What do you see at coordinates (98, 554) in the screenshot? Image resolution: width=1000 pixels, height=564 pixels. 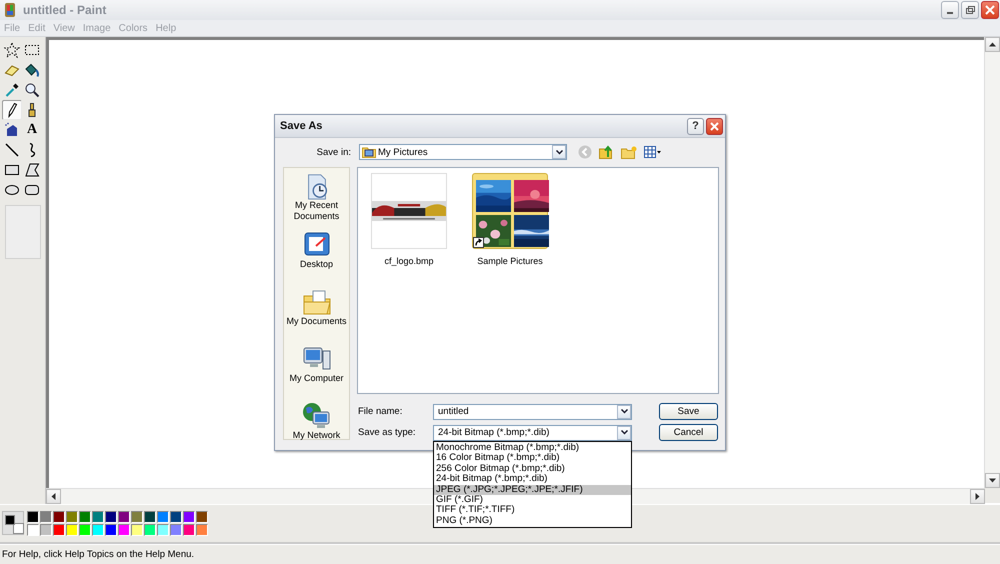 I see `status-text: For Help, click Help Topics on the Help Menu.` at bounding box center [98, 554].